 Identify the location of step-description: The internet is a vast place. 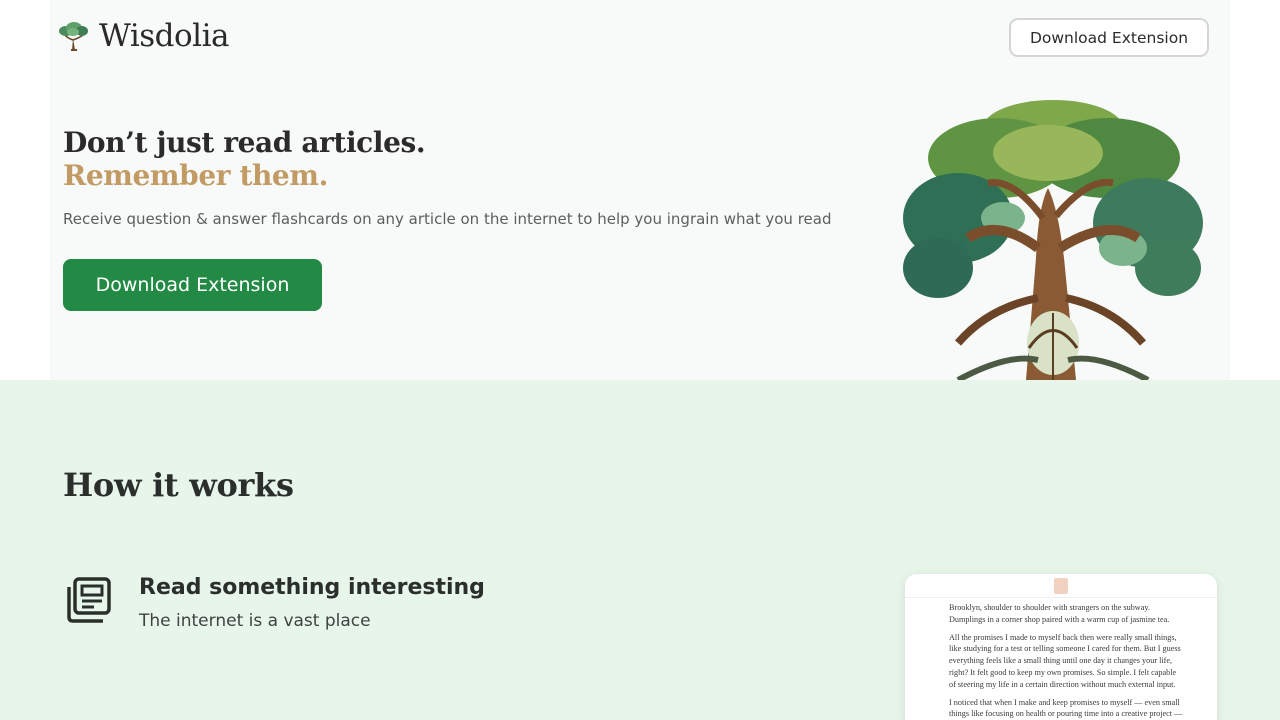
(255, 621).